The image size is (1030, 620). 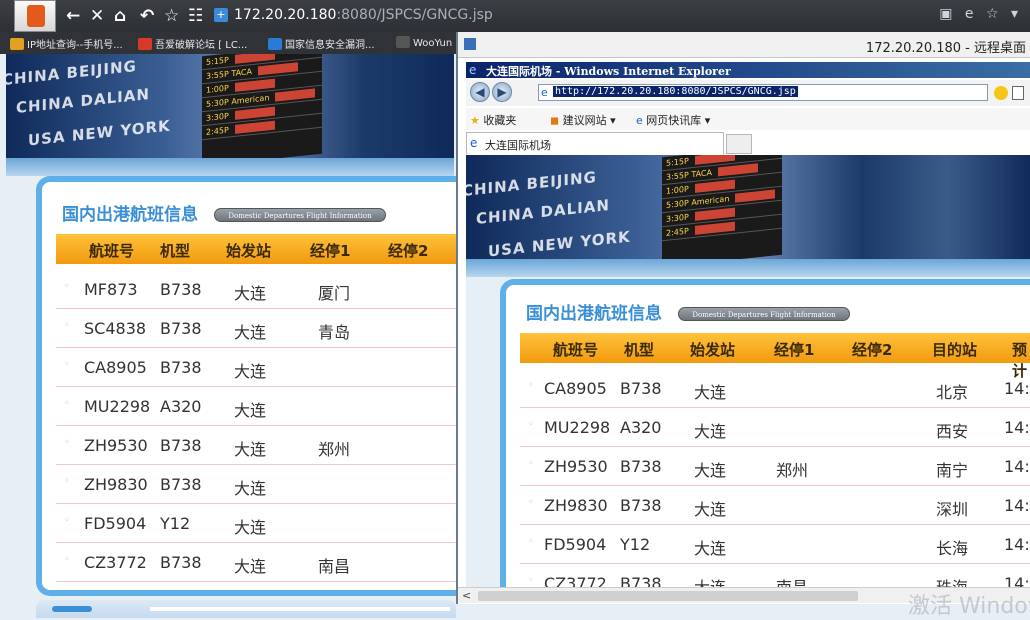 What do you see at coordinates (246, 609) in the screenshot?
I see `left-next-section` at bounding box center [246, 609].